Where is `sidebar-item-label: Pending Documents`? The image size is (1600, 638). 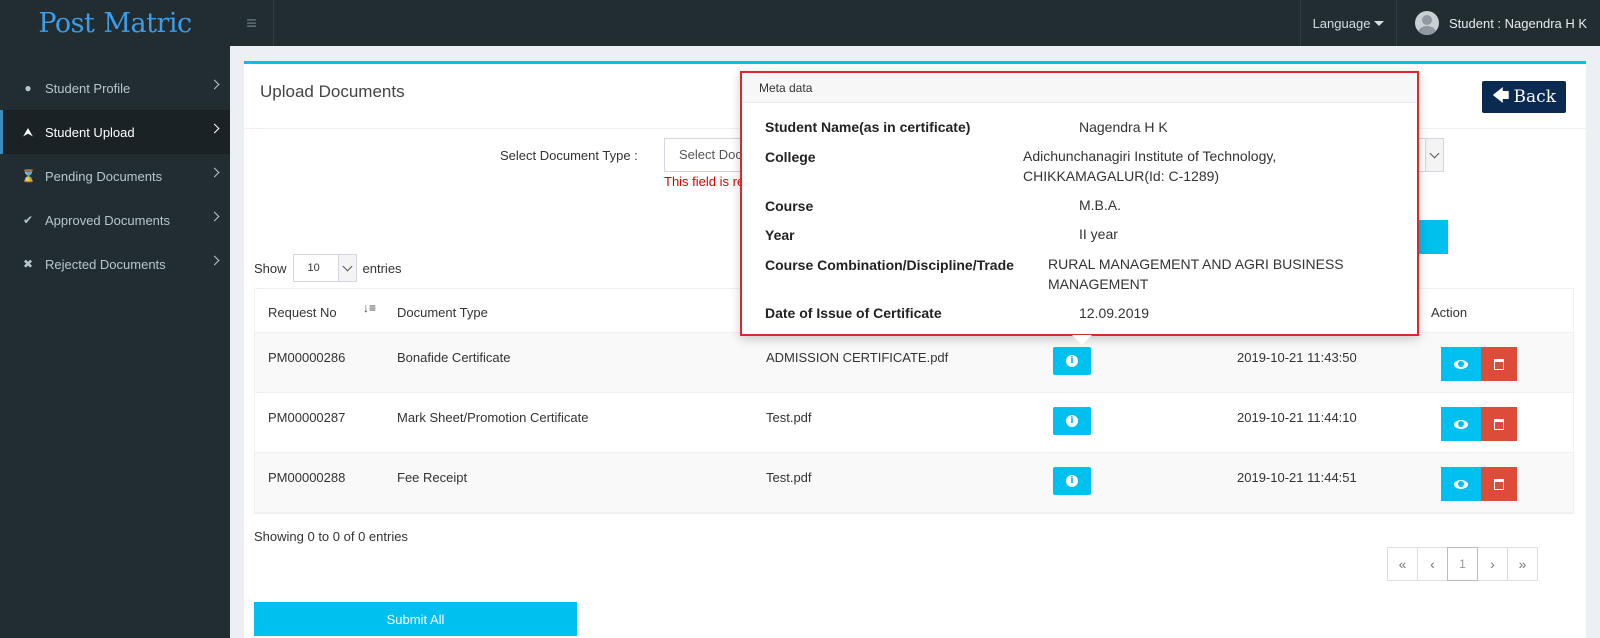 sidebar-item-label: Pending Documents is located at coordinates (104, 176).